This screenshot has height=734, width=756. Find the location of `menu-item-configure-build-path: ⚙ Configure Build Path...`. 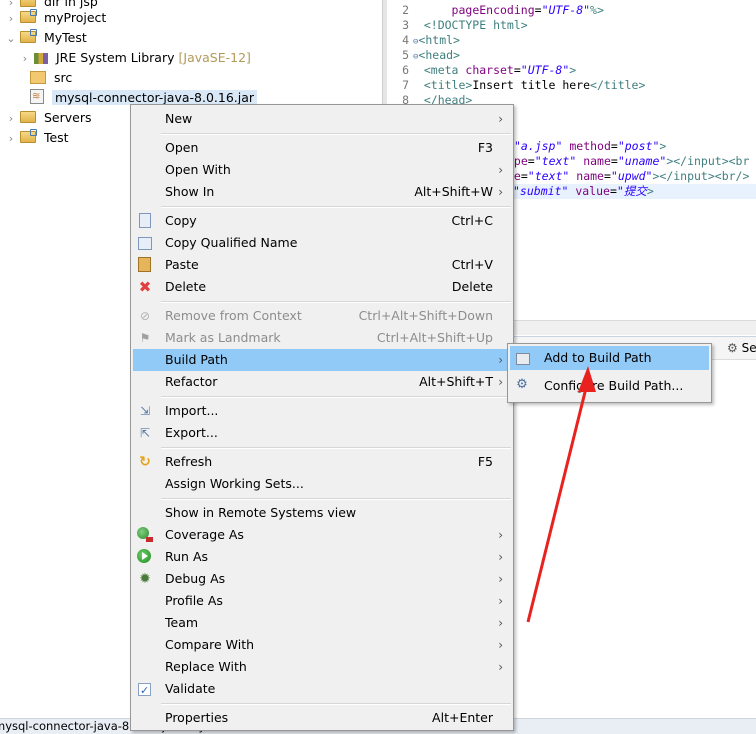

menu-item-configure-build-path: ⚙ Configure Build Path... is located at coordinates (609, 386).